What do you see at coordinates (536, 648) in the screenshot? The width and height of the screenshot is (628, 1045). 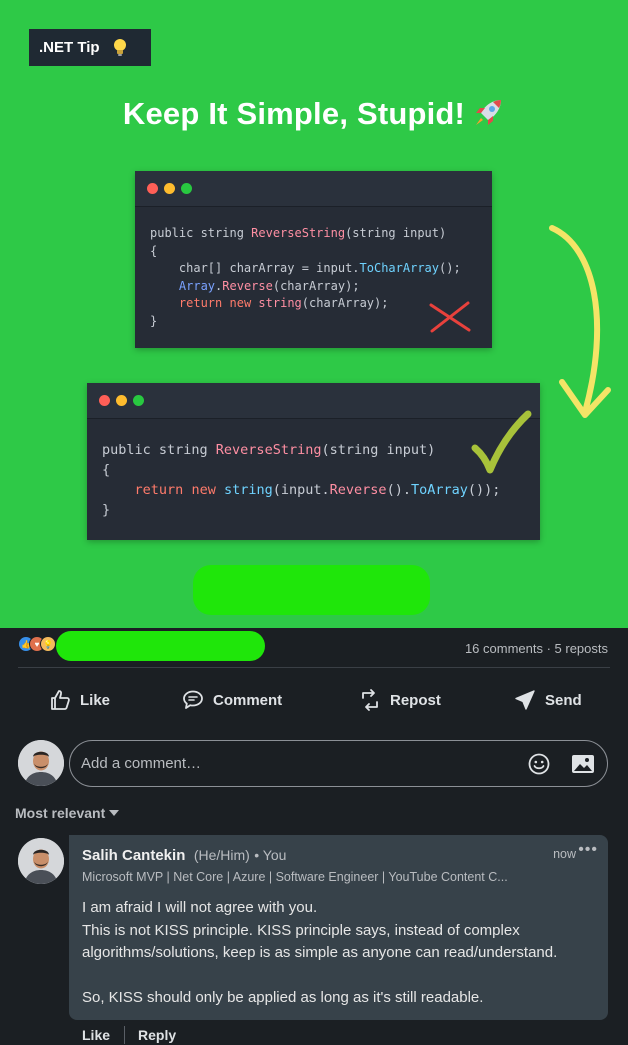 I see `comments-reposts-count: 16 comments · 5 reposts` at bounding box center [536, 648].